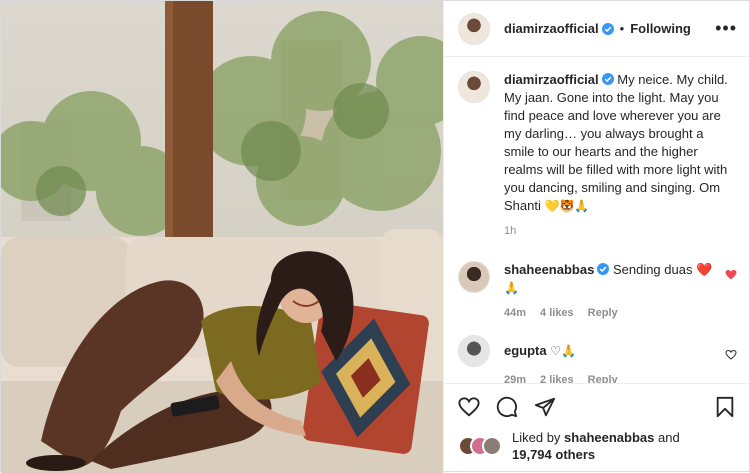 The image size is (750, 473). I want to click on more-options-icon: •••, so click(726, 28).